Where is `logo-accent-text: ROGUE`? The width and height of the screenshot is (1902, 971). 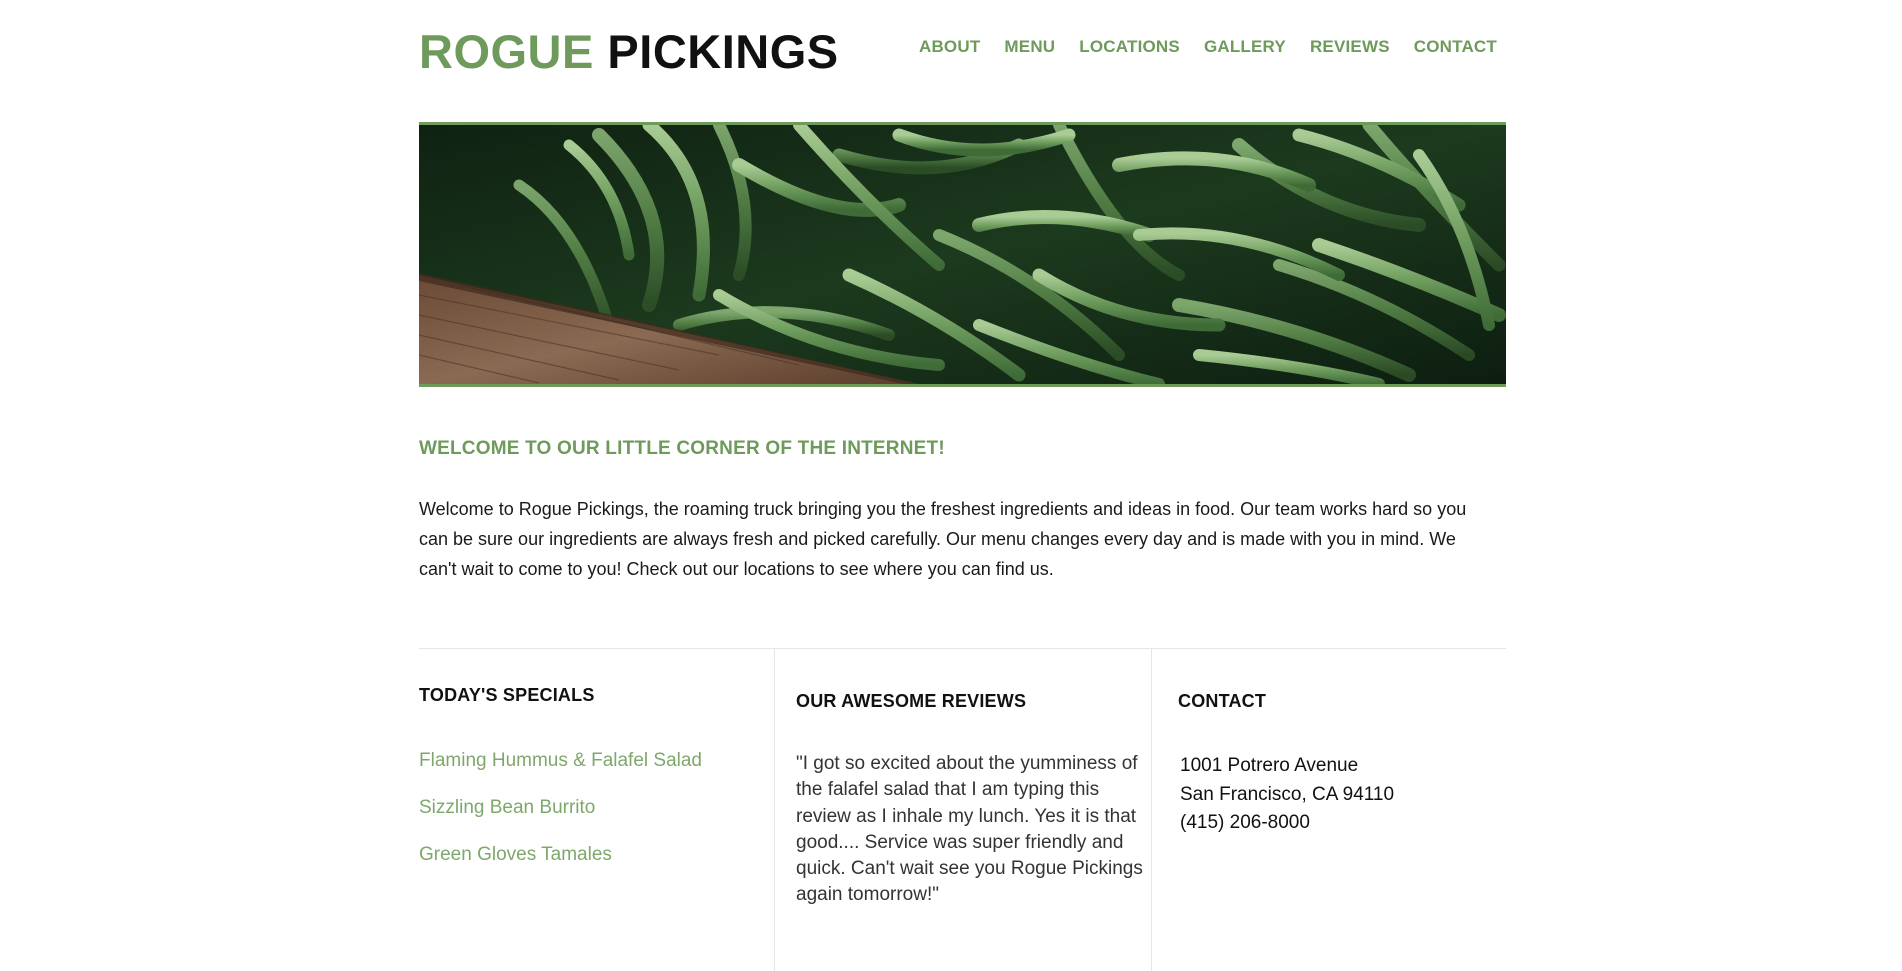
logo-accent-text: ROGUE is located at coordinates (506, 51).